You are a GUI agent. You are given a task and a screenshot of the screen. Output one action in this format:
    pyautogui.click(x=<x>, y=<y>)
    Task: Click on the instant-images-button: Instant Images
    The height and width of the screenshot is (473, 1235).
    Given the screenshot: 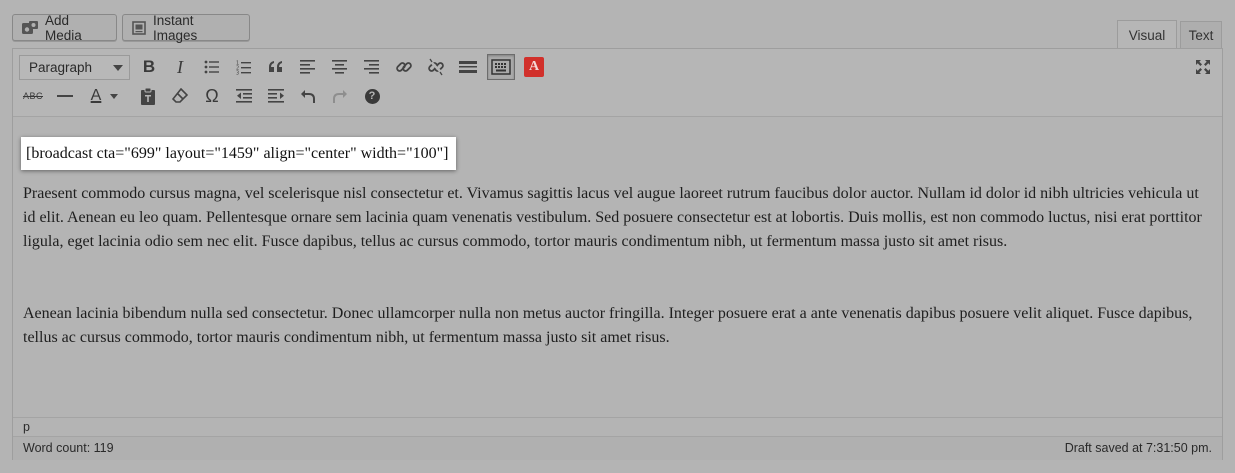 What is the action you would take?
    pyautogui.click(x=186, y=27)
    